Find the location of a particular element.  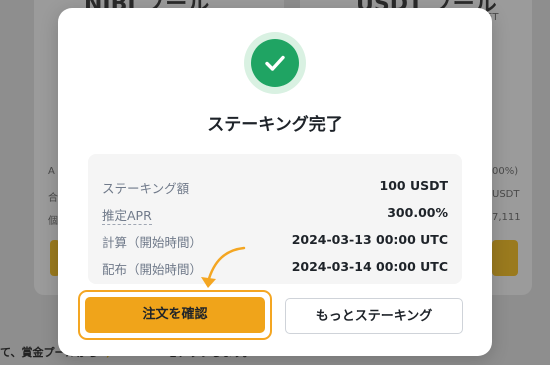

detail-row-amount: ステーキング額 100 USDT is located at coordinates (275, 188).